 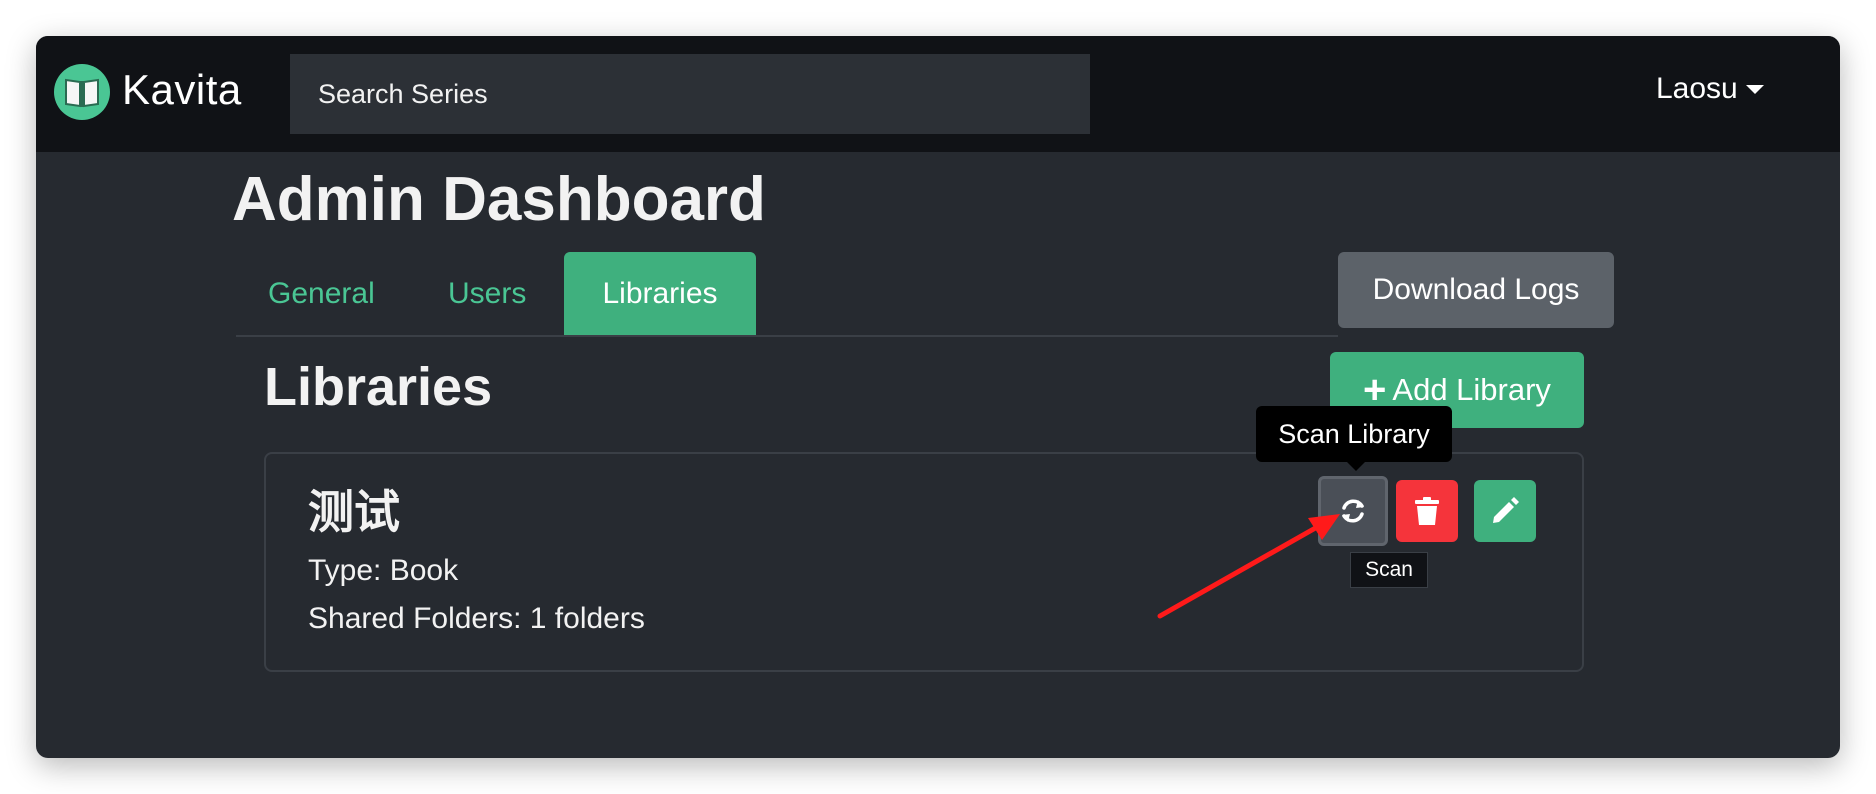 I want to click on top-navbar: Kavita Laosu, so click(x=938, y=94).